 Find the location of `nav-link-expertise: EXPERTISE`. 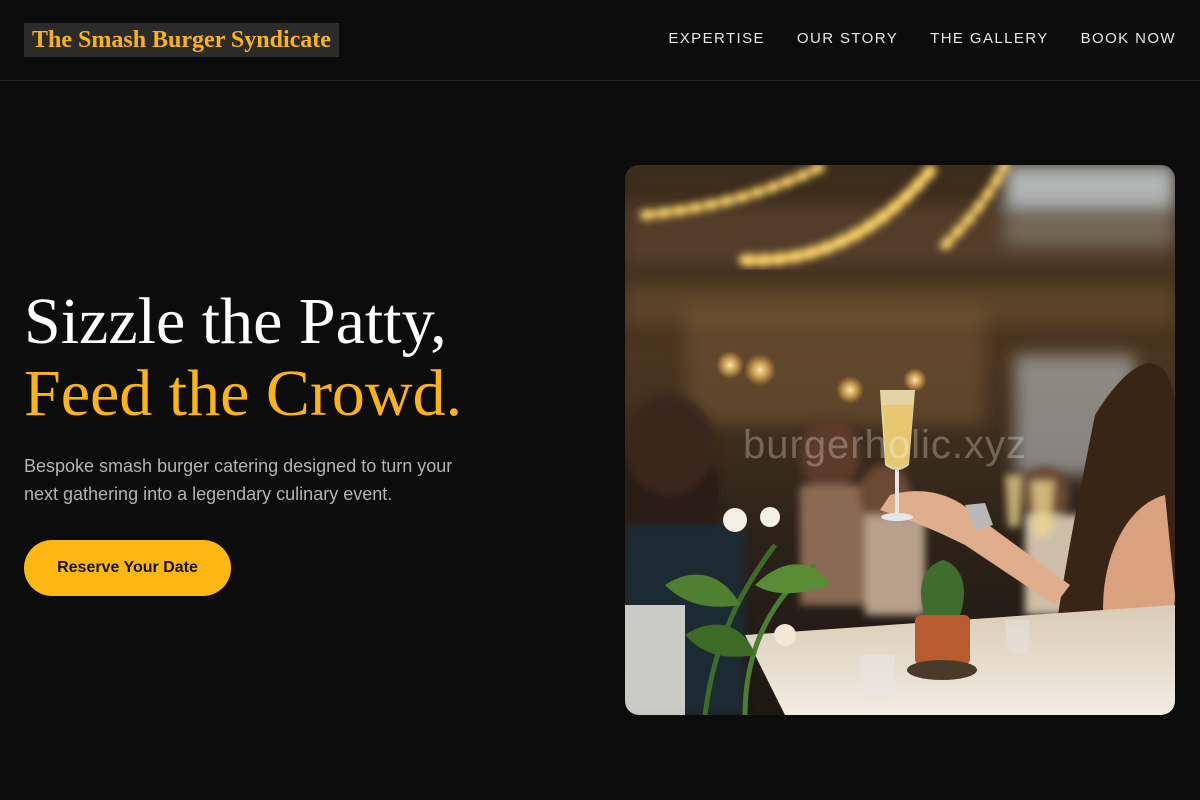

nav-link-expertise: EXPERTISE is located at coordinates (716, 39).